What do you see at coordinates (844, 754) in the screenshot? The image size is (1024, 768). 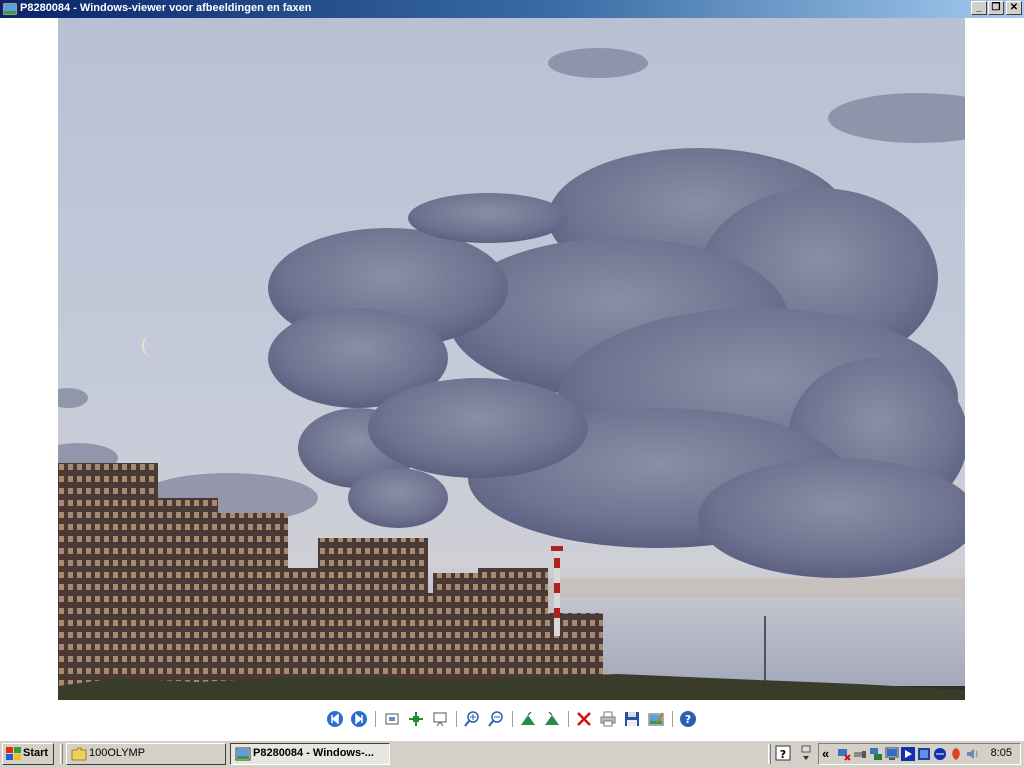 I see `network-disconnected-icon` at bounding box center [844, 754].